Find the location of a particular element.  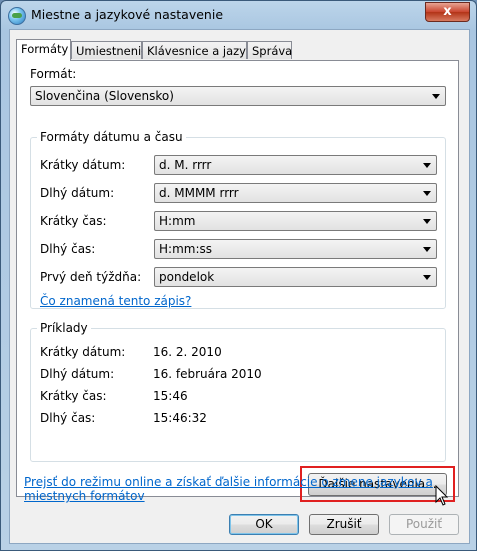

long-date-select: d. MMMM rrrr is located at coordinates (295, 193).